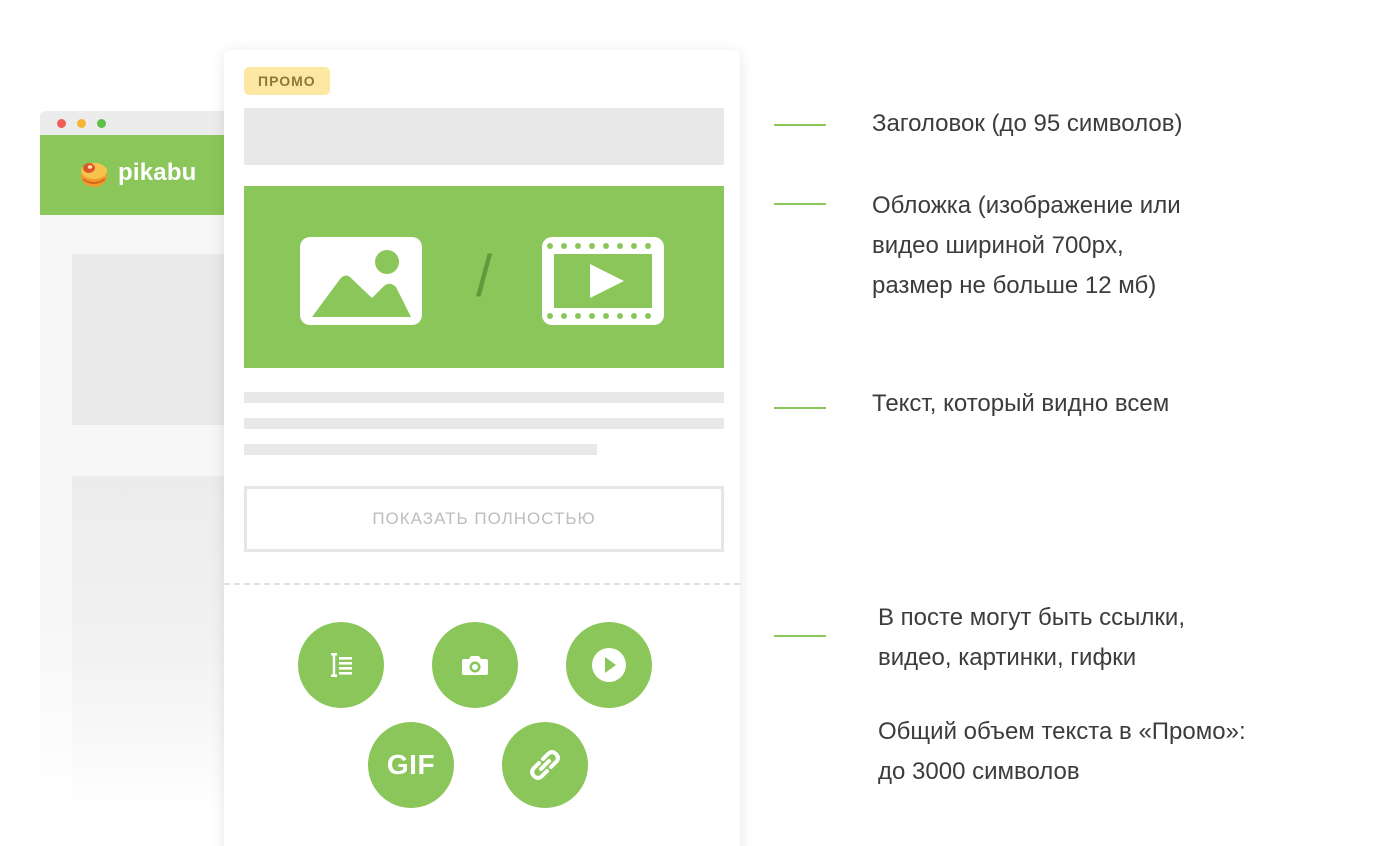 This screenshot has width=1400, height=846. I want to click on title-placeholder, so click(484, 136).